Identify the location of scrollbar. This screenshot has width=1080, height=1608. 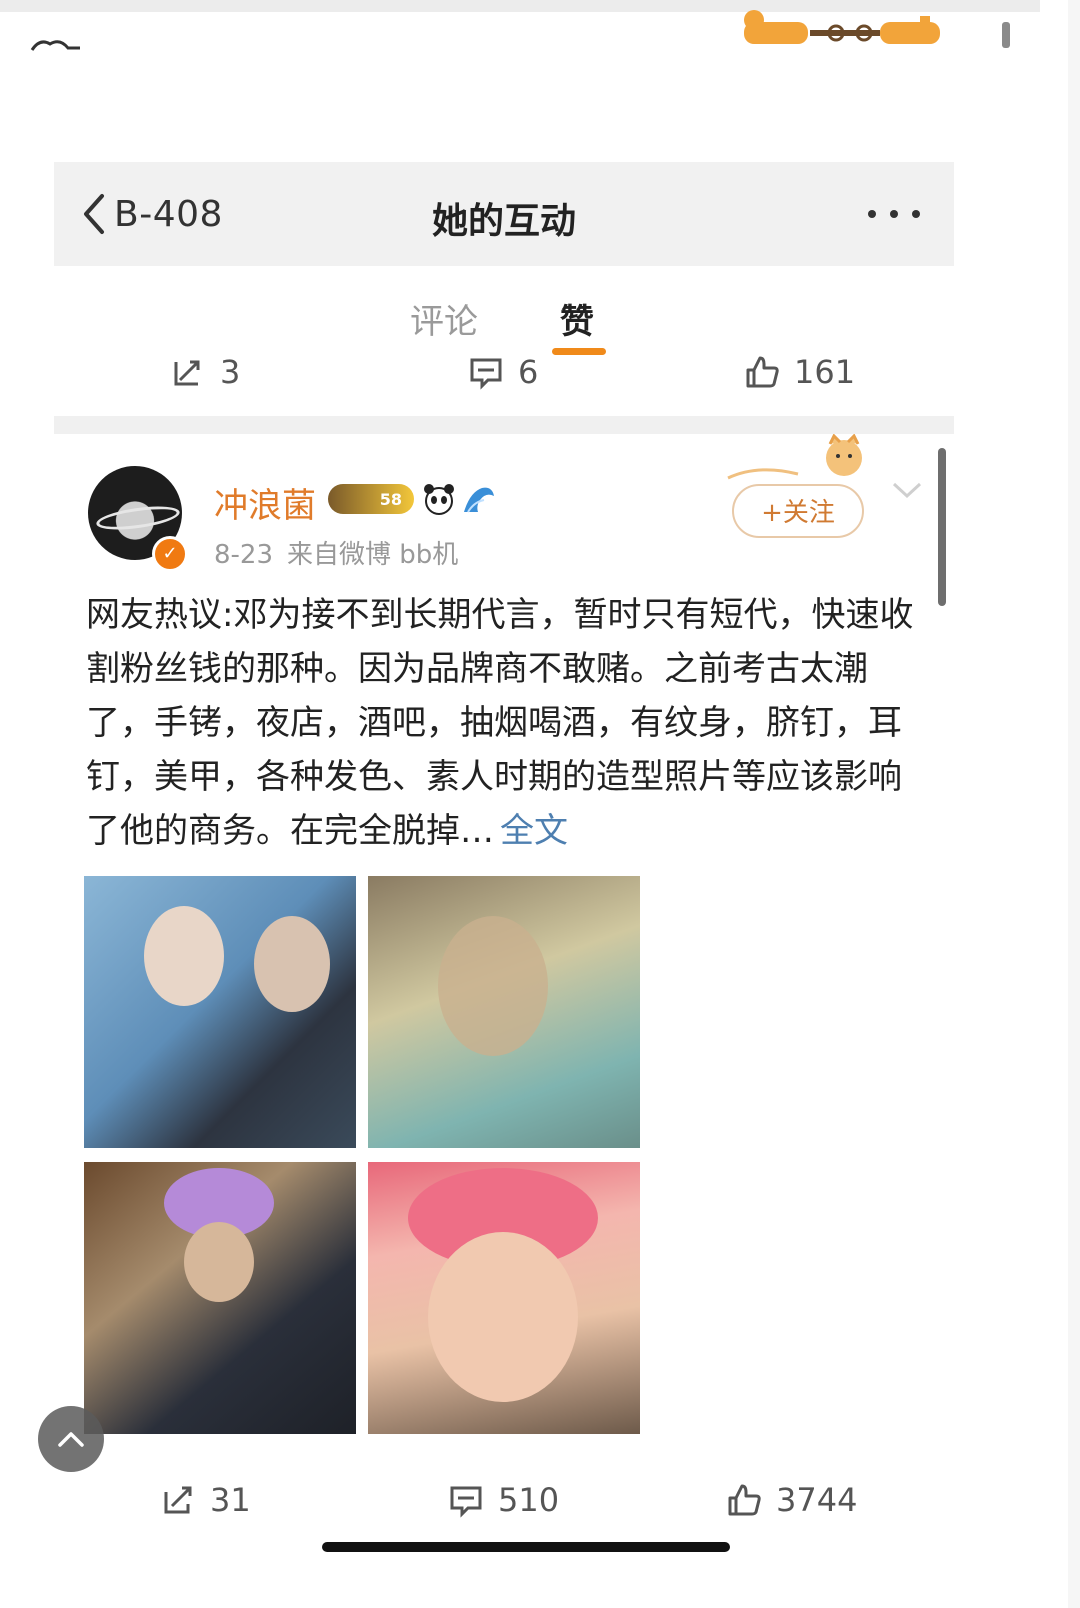
(942, 527).